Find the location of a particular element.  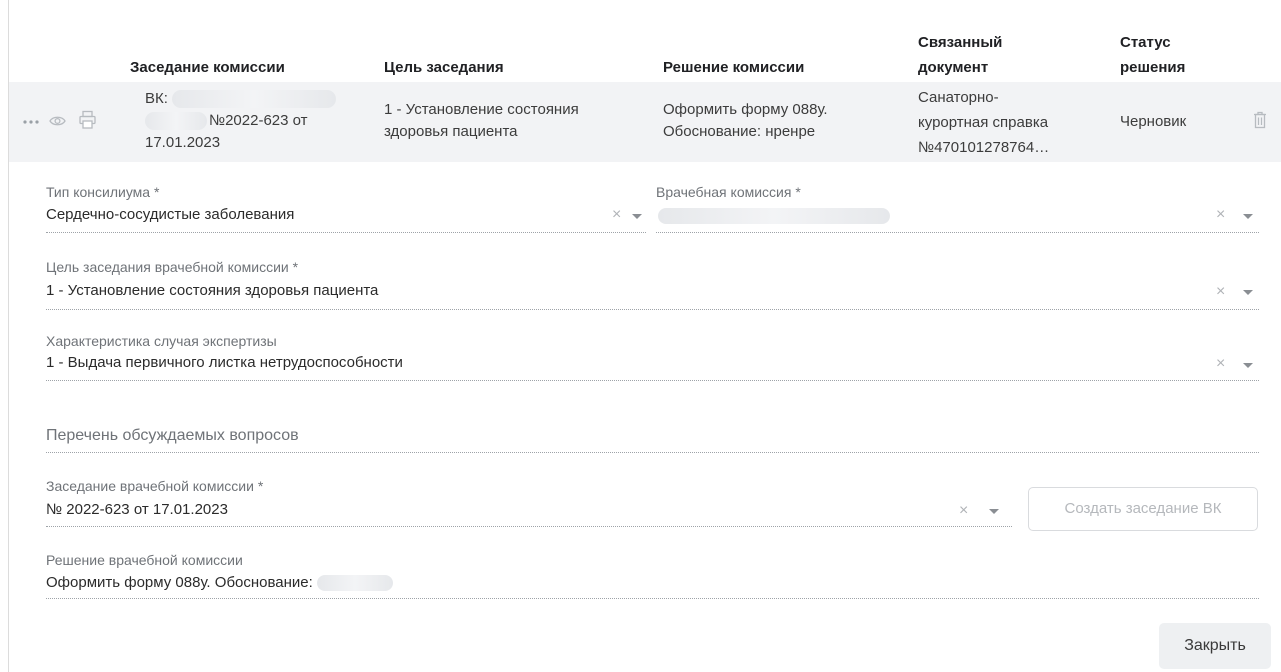

consilium-type-value: Сердечно-сосудистые заболевания is located at coordinates (170, 215).